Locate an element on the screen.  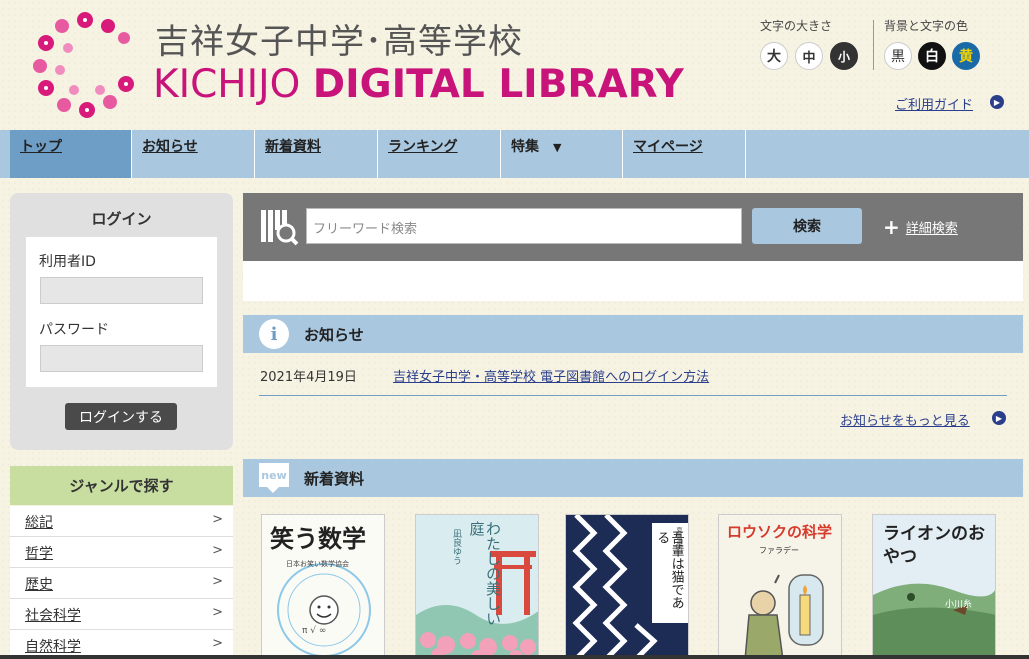
genre-item-history: 歴史 > is located at coordinates (121, 583).